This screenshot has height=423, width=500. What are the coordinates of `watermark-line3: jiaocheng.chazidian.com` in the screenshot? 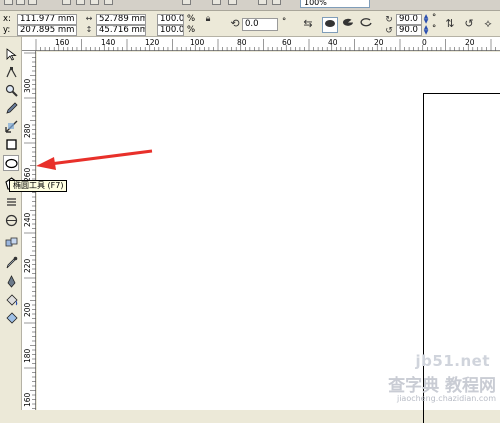 It's located at (446, 398).